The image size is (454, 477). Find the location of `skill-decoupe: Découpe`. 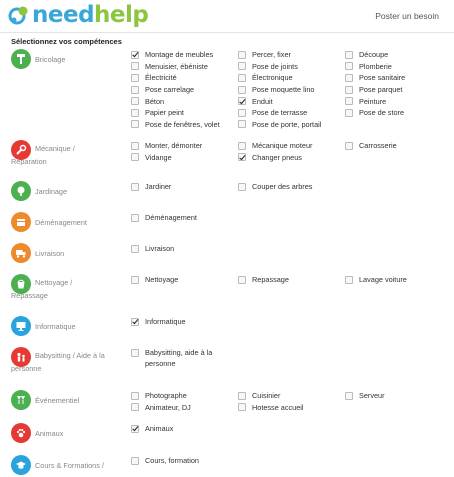

skill-decoupe: Découpe is located at coordinates (366, 55).